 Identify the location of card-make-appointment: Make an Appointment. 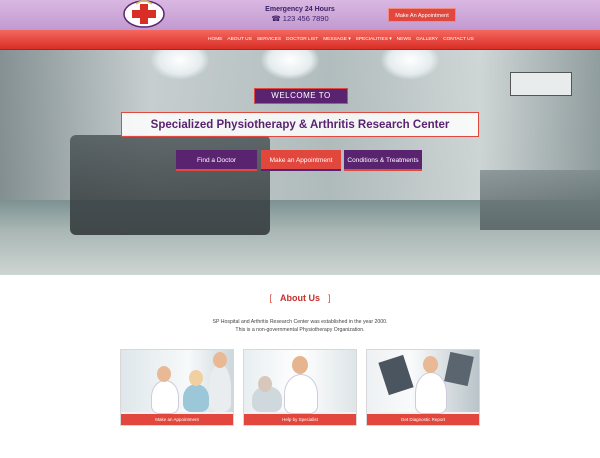
(177, 387).